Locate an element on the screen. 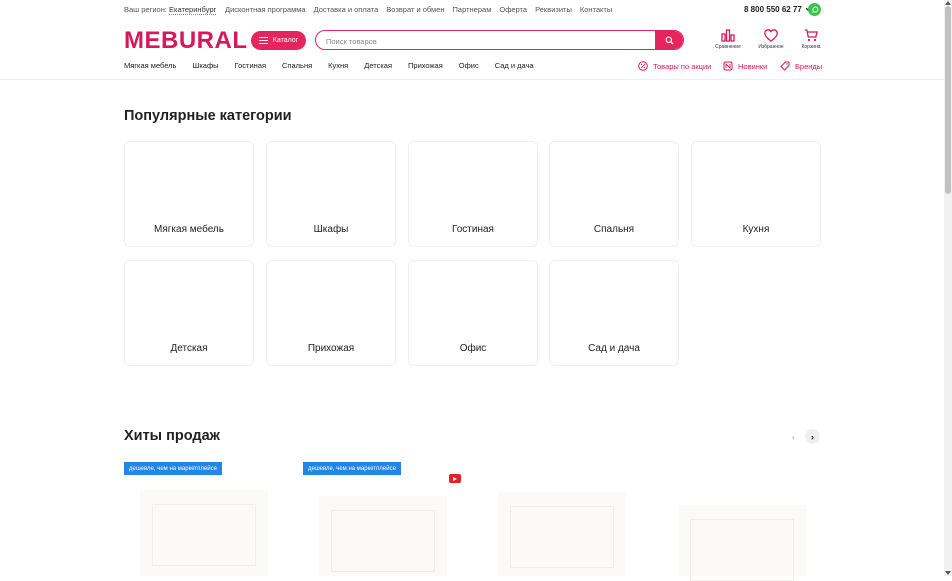  nav-item-wardrobes: Шкафы is located at coordinates (205, 65).